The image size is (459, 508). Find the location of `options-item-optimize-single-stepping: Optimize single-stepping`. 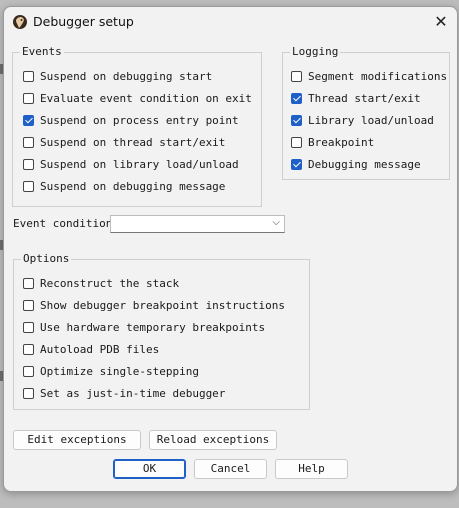

options-item-optimize-single-stepping: Optimize single-stepping is located at coordinates (111, 371).